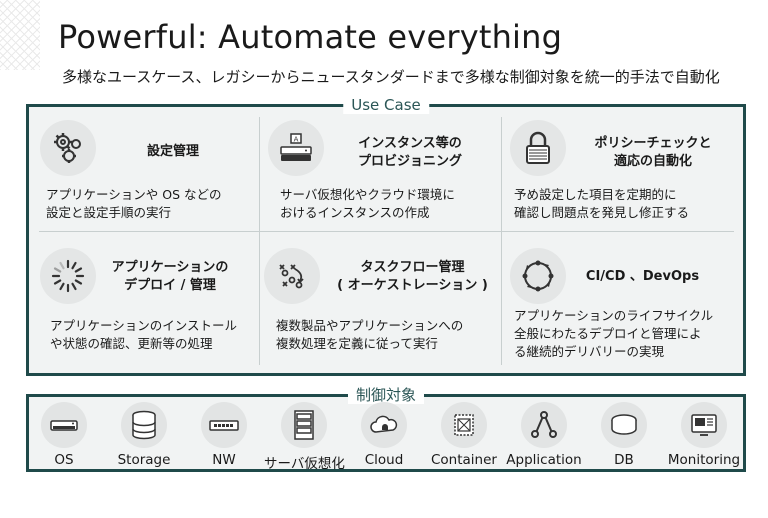 This screenshot has width=768, height=518. I want to click on cell-title: 設定管理, so click(172, 151).